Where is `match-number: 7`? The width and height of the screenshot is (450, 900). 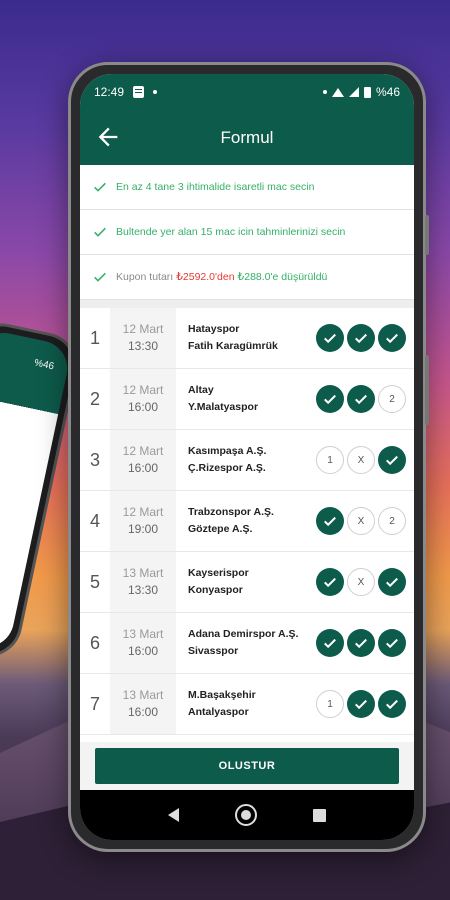 match-number: 7 is located at coordinates (94, 703).